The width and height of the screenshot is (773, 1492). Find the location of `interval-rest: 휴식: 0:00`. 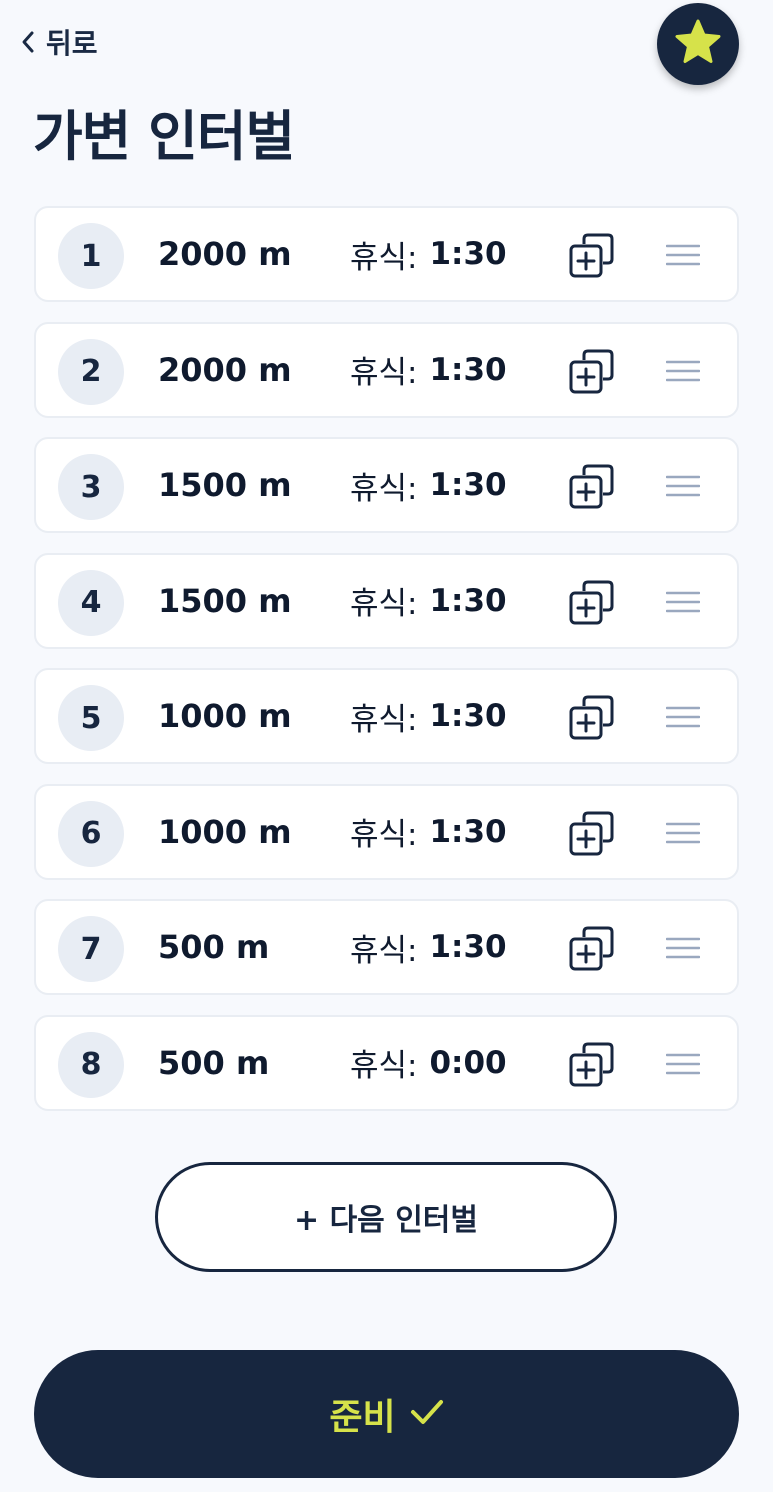

interval-rest: 휴식: 0:00 is located at coordinates (428, 1063).